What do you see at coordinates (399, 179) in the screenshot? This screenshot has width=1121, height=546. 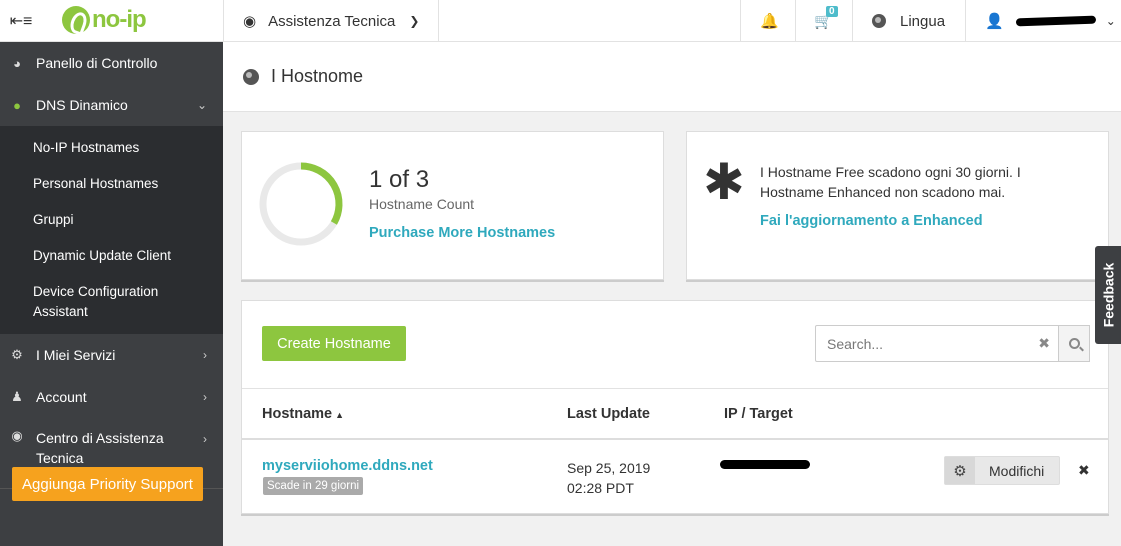 I see `hostname-count-value: 1 of 3` at bounding box center [399, 179].